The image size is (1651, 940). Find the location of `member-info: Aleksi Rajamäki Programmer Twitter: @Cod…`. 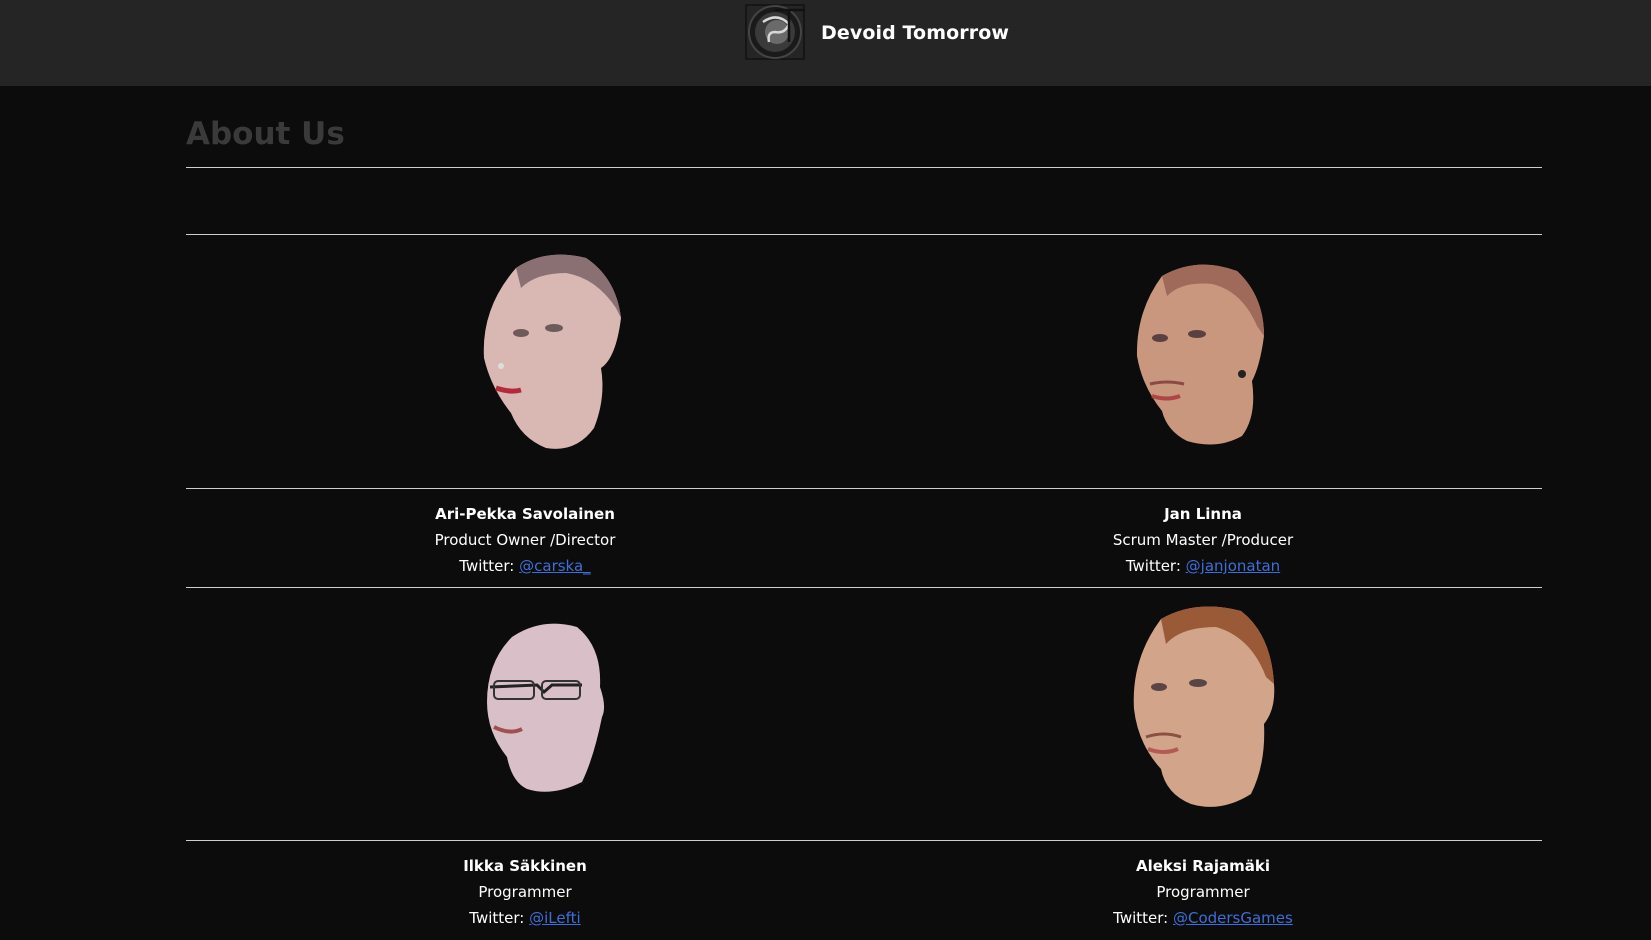

member-info: Aleksi Rajamäki Programmer Twitter: @Cod… is located at coordinates (1203, 890).